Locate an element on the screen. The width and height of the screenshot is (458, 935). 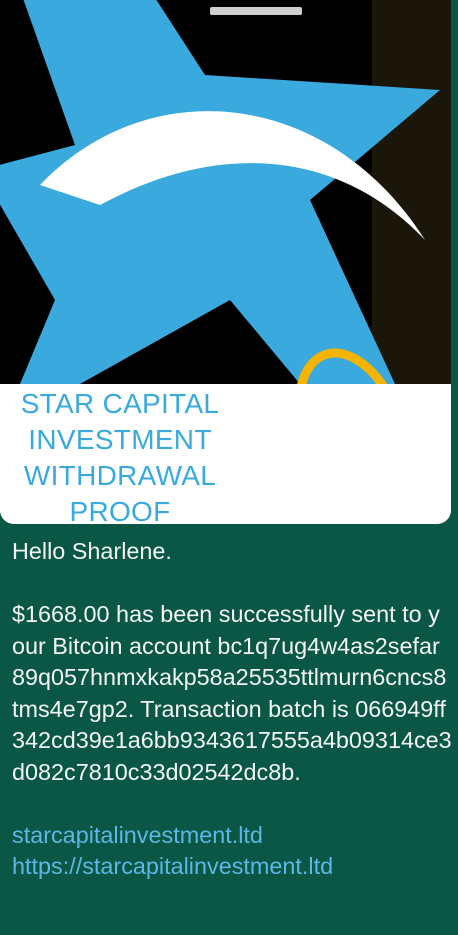
image-caption-area: STAR CAPITAL INVESTMENT WITHDRAWAL PROOF is located at coordinates (225, 454).